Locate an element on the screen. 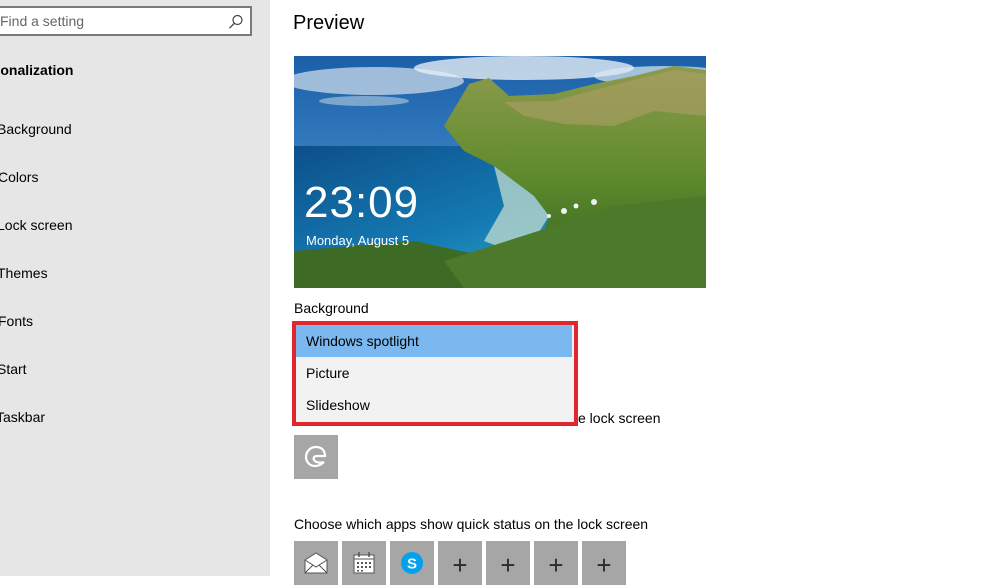  sidebar-item-fonts: Fonts is located at coordinates (16, 321).